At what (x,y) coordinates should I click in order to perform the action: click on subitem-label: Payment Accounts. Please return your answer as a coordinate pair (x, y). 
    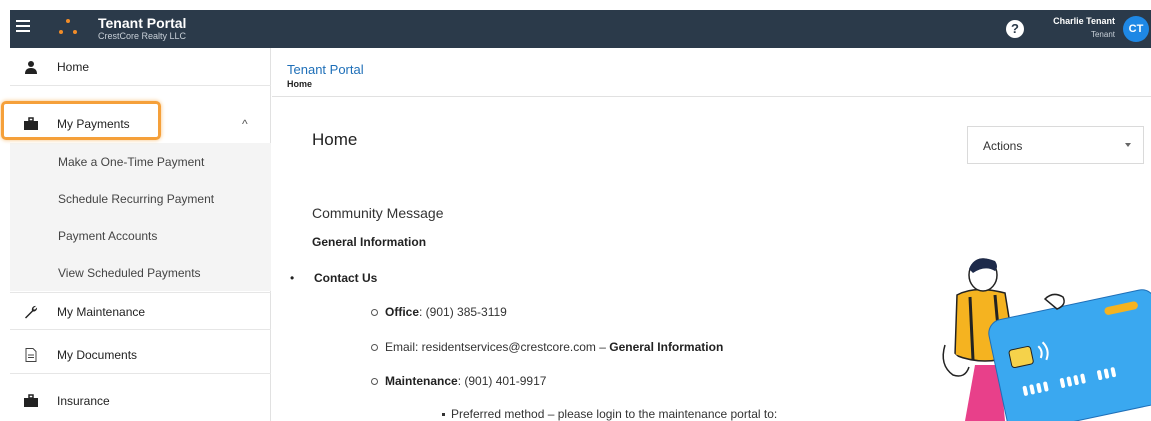
    Looking at the image, I should click on (108, 236).